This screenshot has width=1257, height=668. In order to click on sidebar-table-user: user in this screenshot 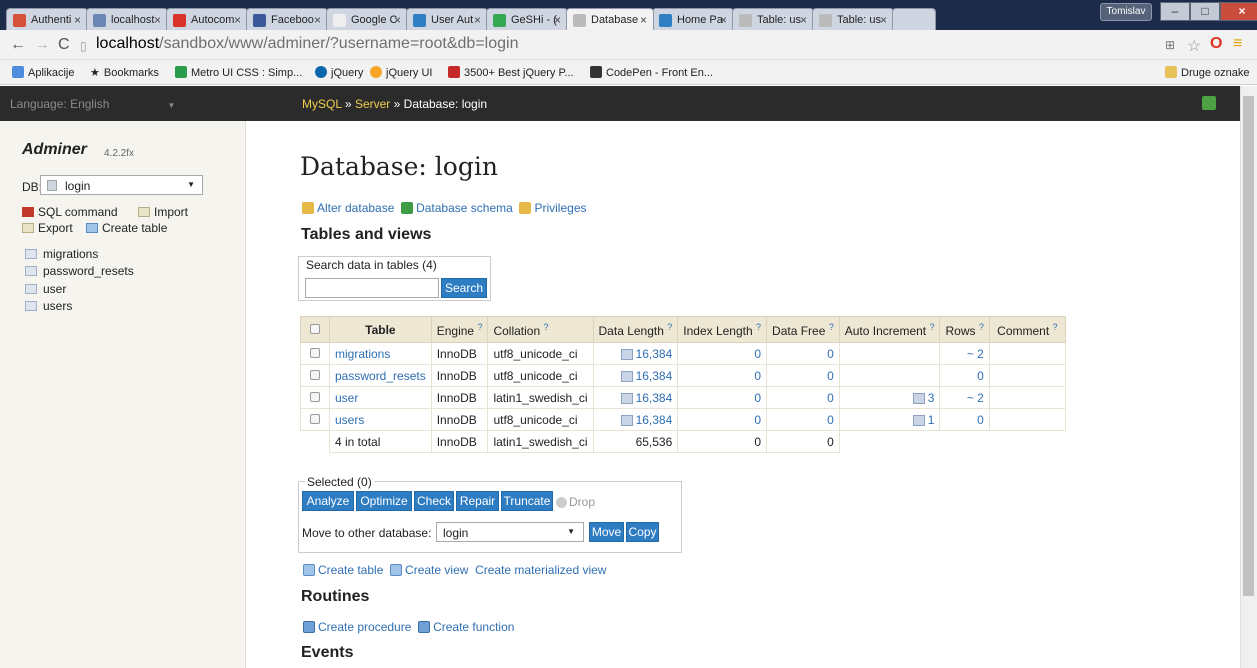, I will do `click(45, 289)`.